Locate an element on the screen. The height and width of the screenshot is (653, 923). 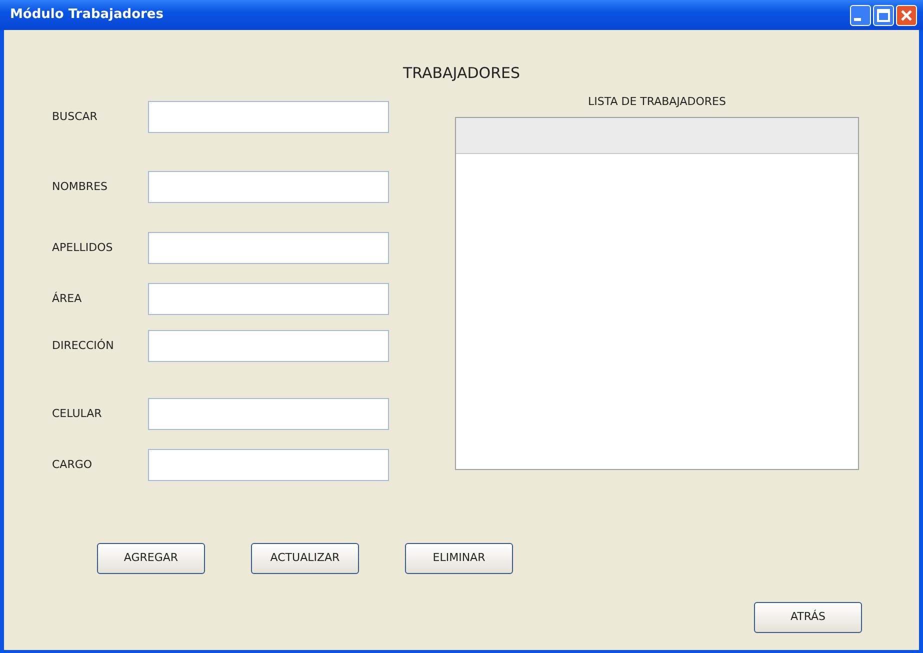
field-label: CARGO is located at coordinates (73, 464).